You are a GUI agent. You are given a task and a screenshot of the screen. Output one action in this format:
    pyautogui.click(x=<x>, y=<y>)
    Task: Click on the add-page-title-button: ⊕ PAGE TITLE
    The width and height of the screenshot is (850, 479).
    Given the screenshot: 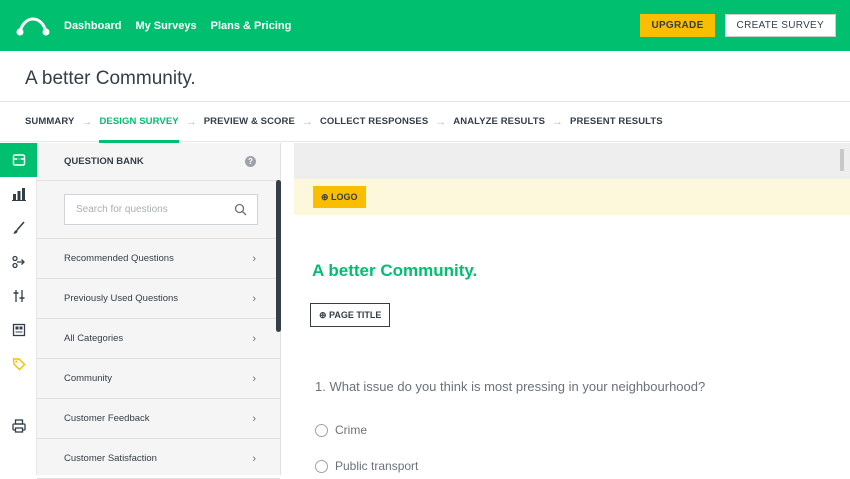 What is the action you would take?
    pyautogui.click(x=350, y=315)
    